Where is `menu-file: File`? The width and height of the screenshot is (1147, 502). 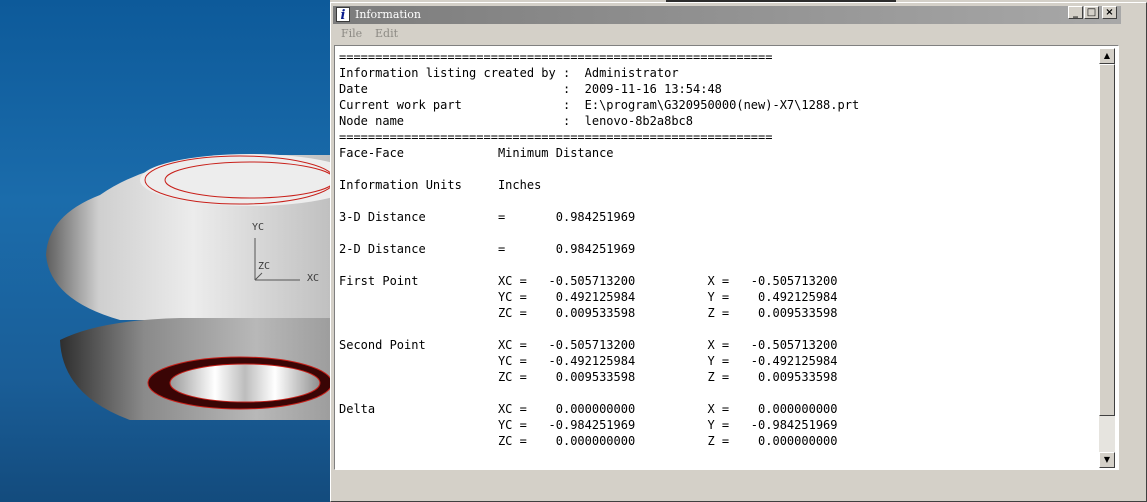 menu-file: File is located at coordinates (351, 33).